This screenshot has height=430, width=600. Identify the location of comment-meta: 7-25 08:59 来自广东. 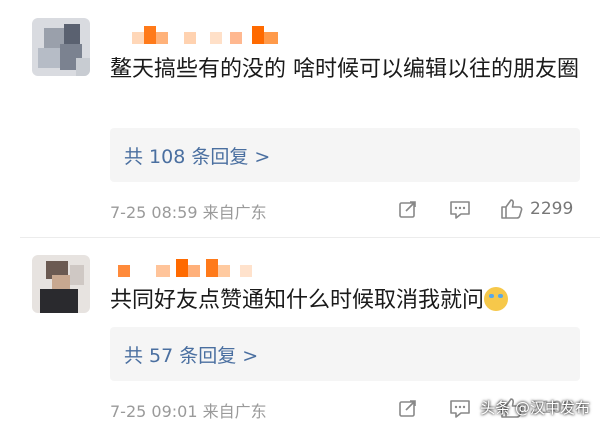
(188, 211).